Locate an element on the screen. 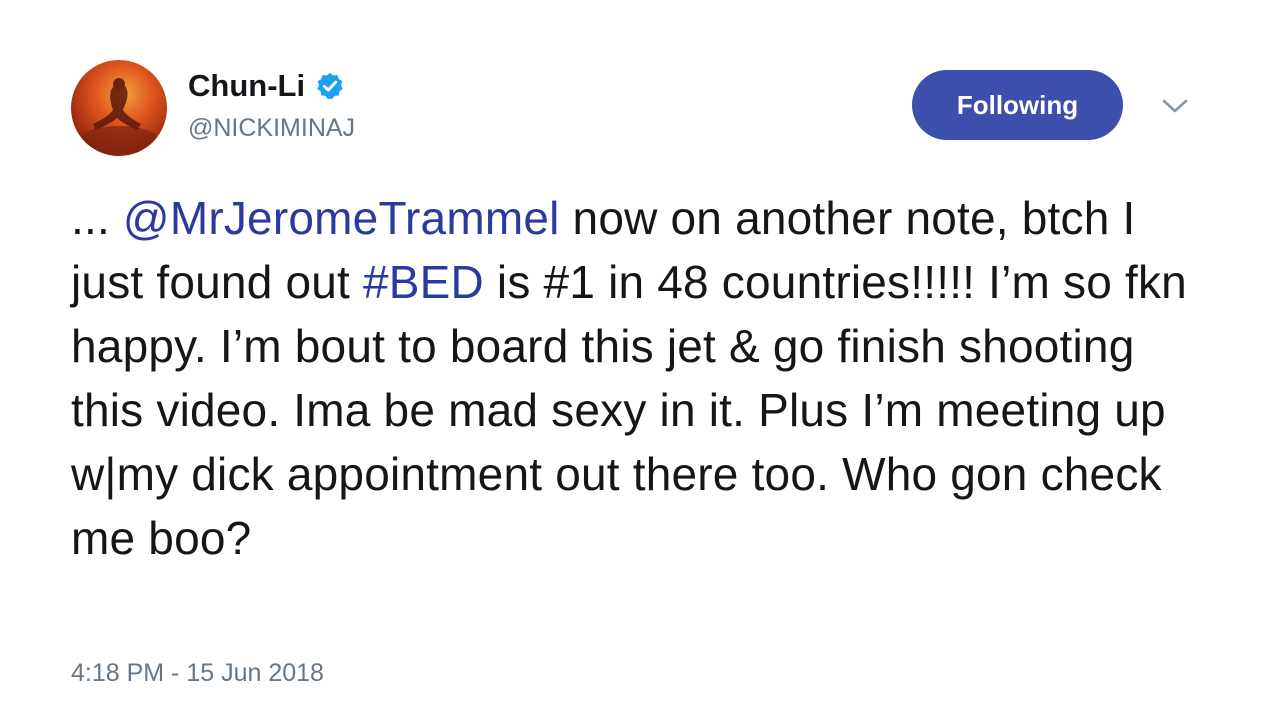 The image size is (1262, 716). author-name-row: Chun-Li is located at coordinates (266, 86).